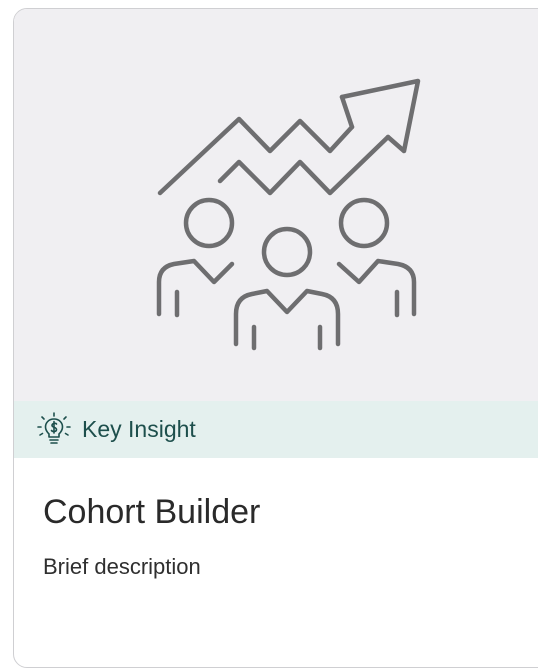  I want to click on key-insight-label: Key Insight, so click(139, 429).